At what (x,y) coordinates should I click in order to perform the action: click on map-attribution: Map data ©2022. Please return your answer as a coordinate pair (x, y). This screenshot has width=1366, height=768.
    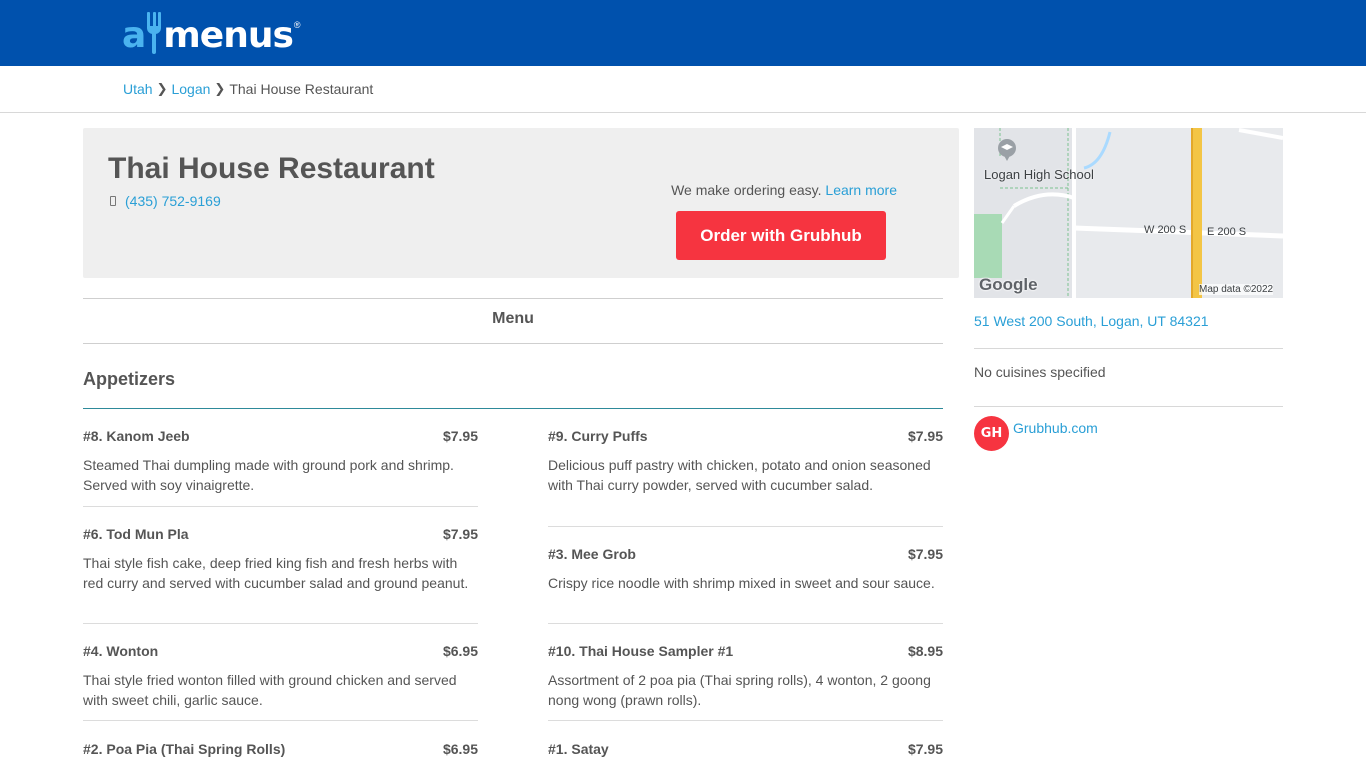
    Looking at the image, I should click on (1236, 289).